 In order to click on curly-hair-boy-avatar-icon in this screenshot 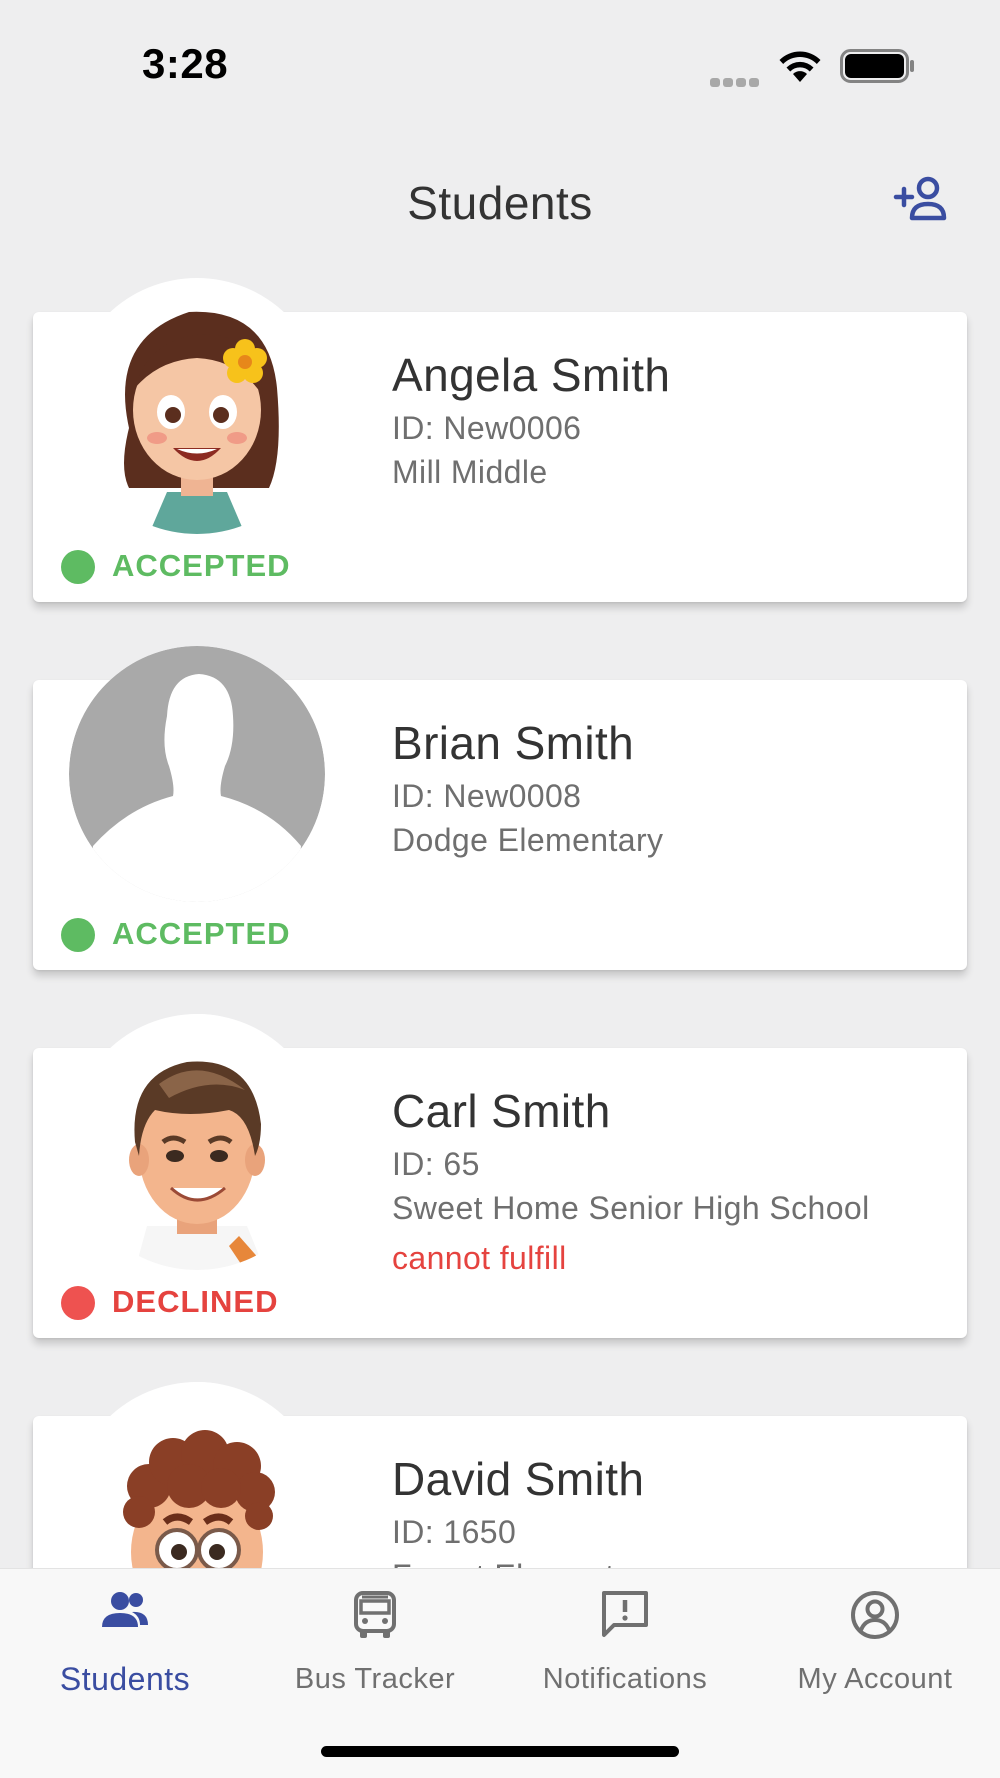, I will do `click(197, 1475)`.